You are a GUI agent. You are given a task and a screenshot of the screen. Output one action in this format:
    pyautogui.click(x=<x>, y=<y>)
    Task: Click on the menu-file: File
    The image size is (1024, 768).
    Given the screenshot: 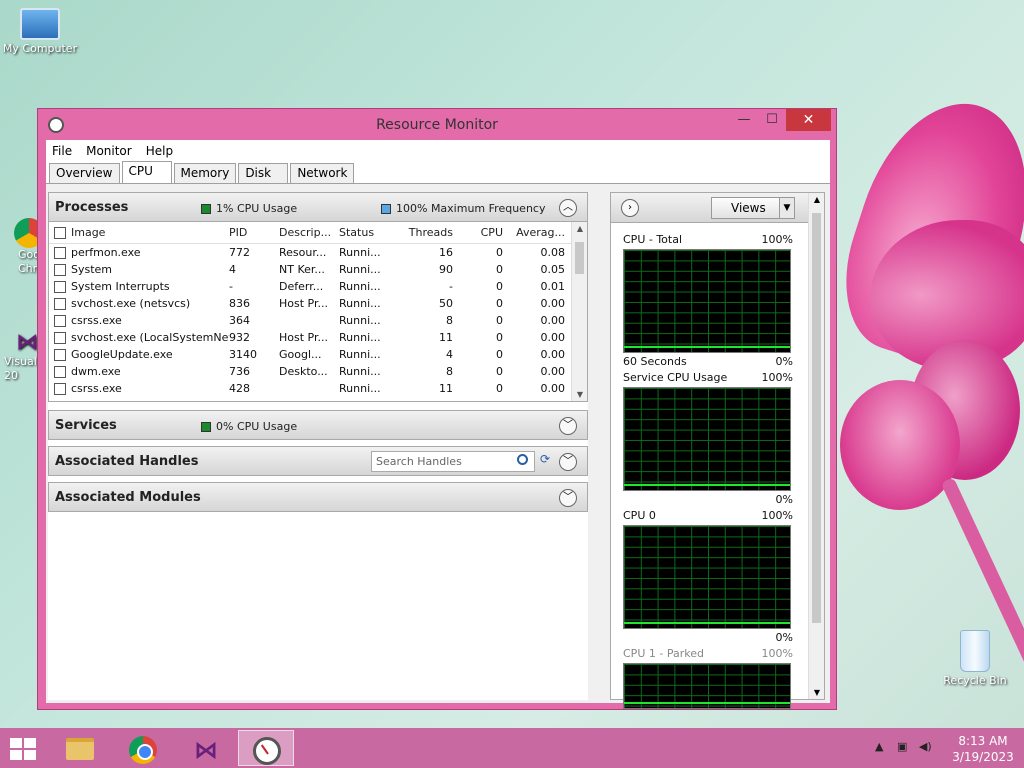 What is the action you would take?
    pyautogui.click(x=62, y=151)
    